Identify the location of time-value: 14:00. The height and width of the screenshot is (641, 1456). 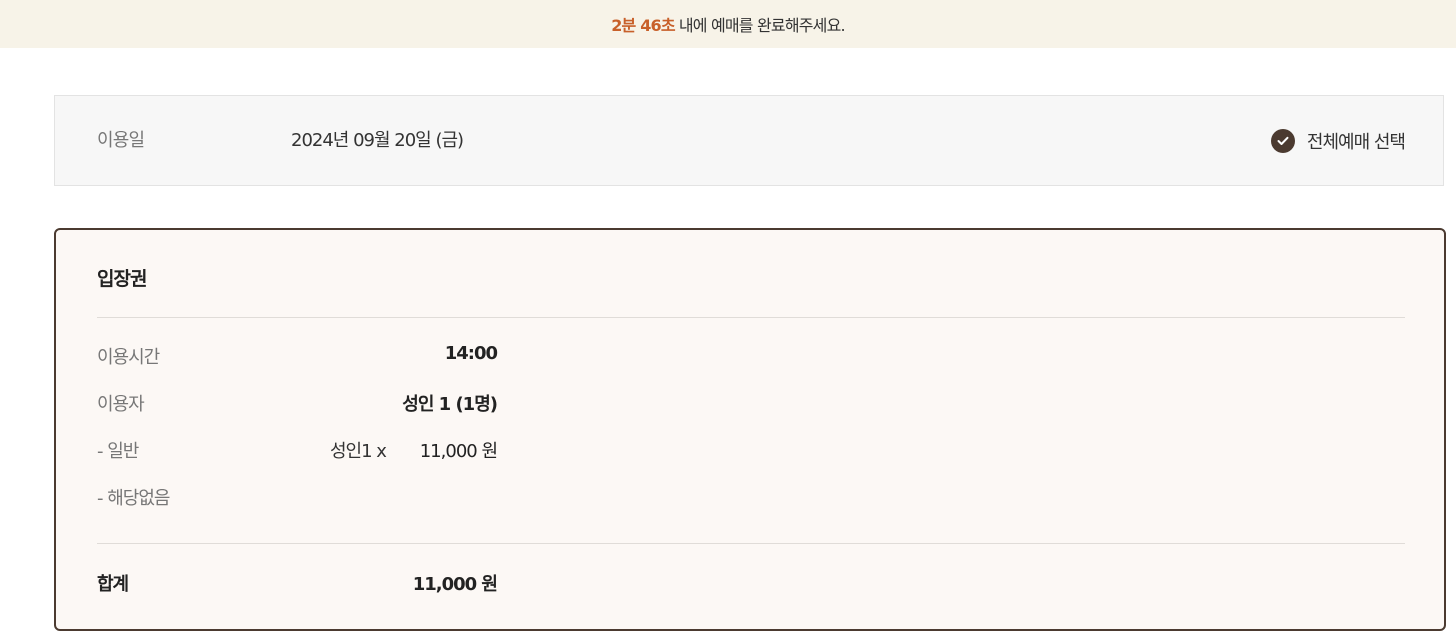
(471, 353).